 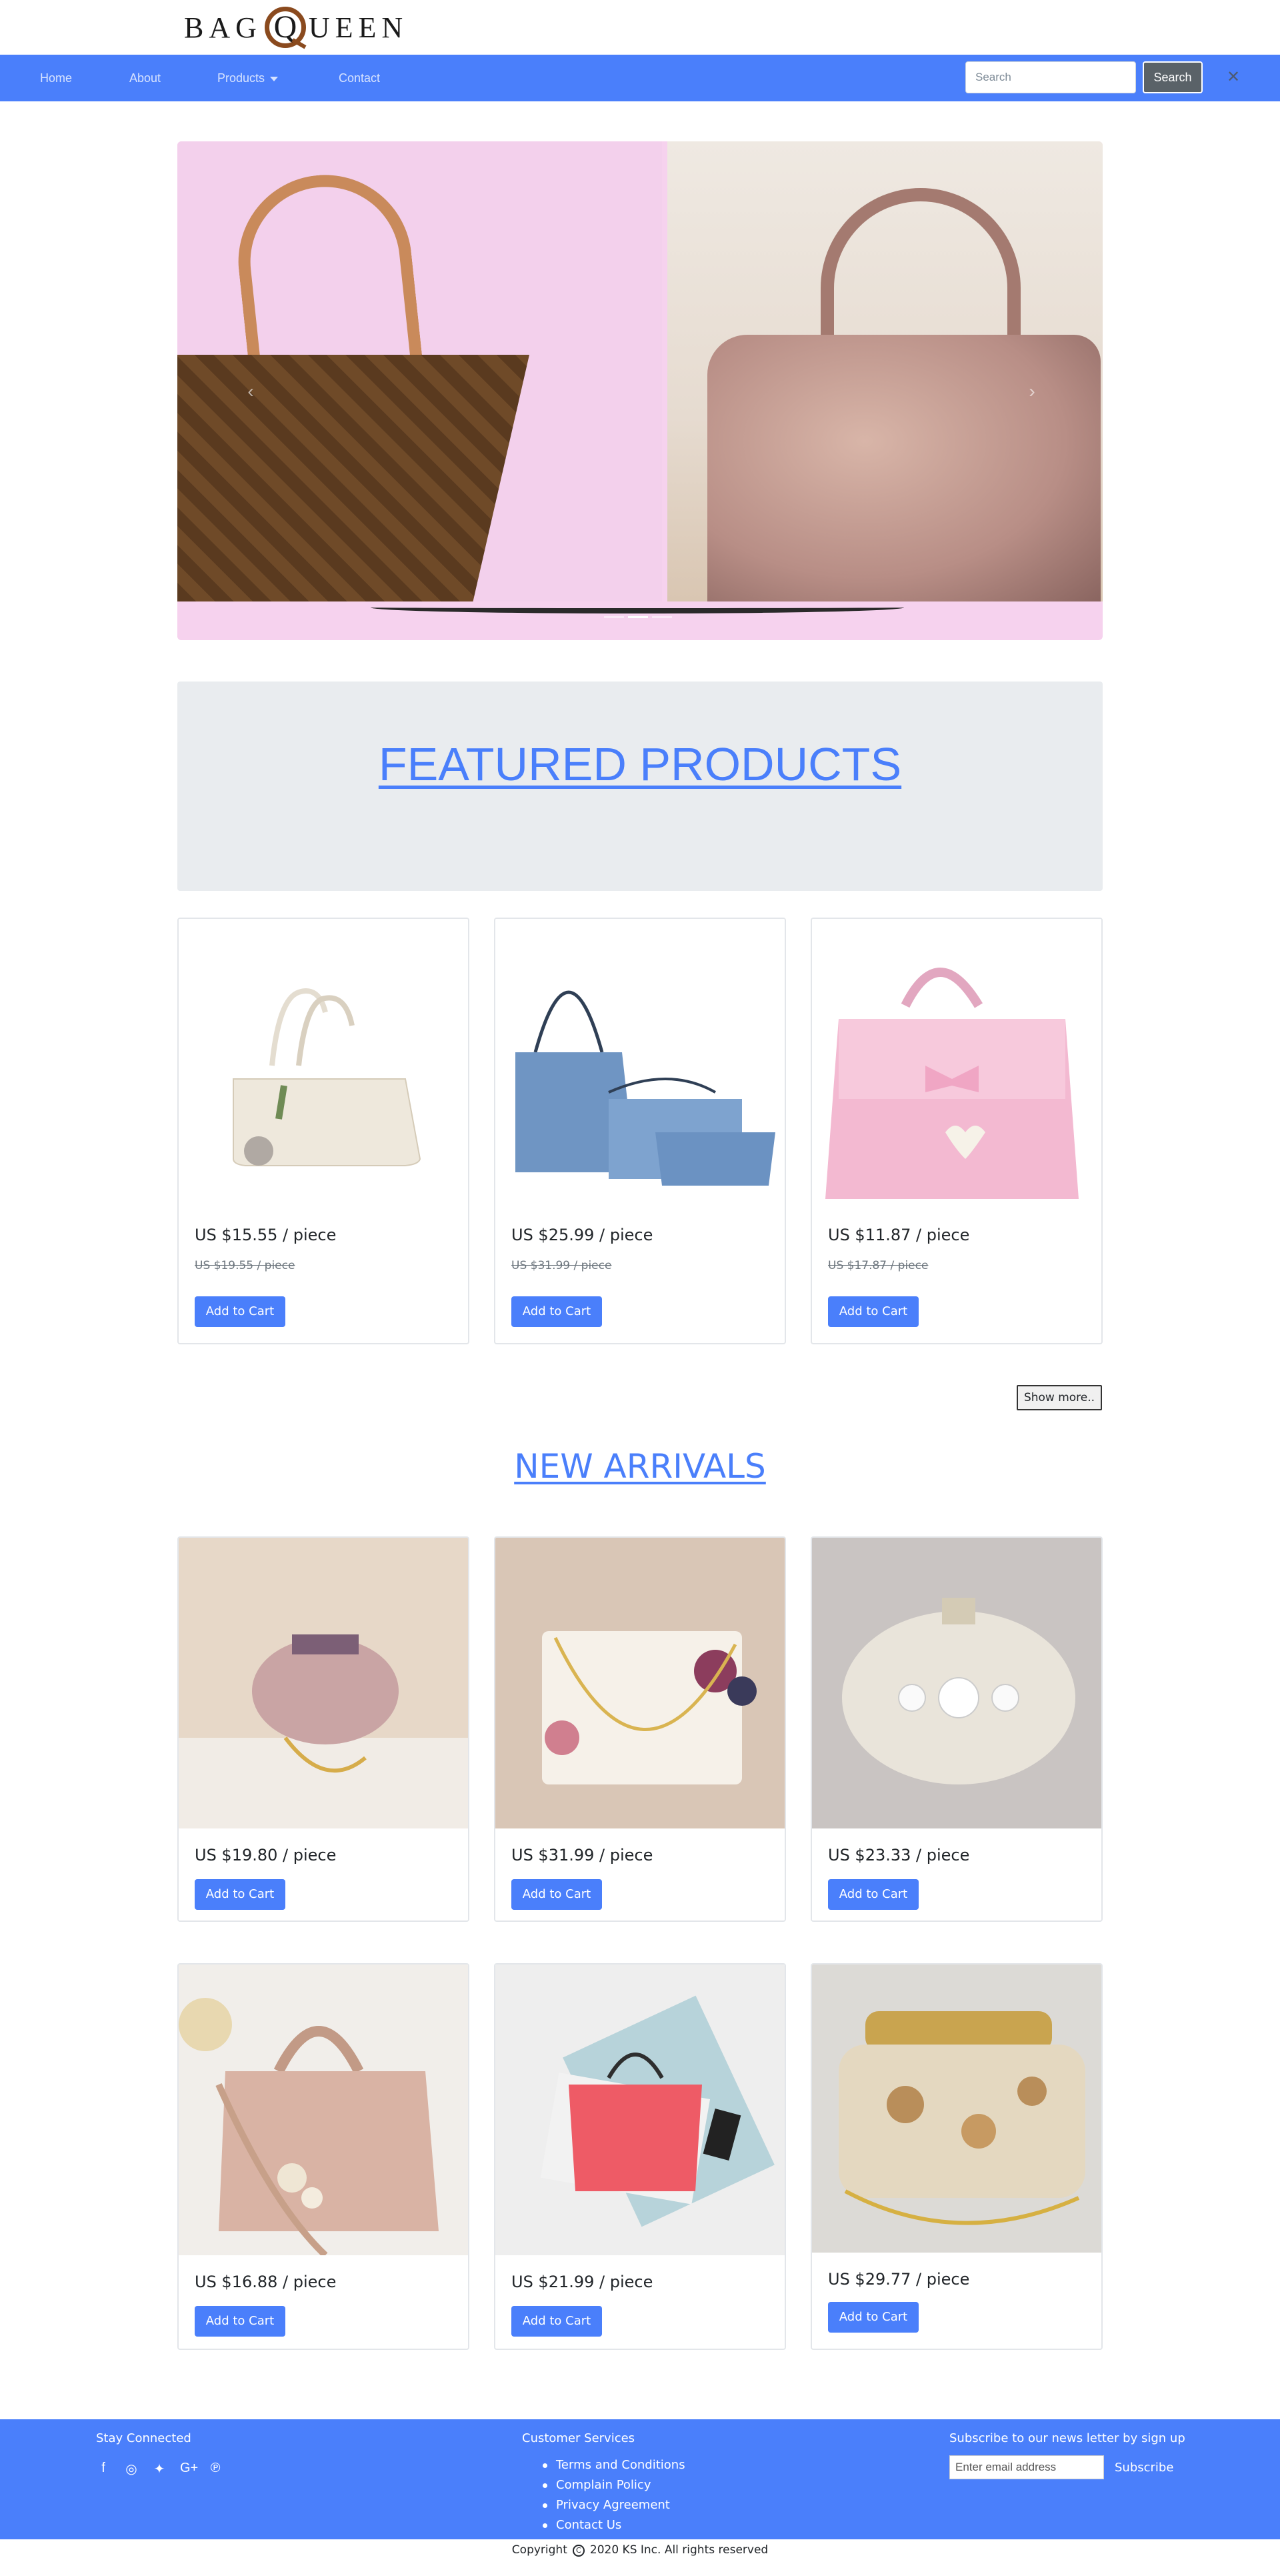 I want to click on footer-link-privacy: Privacy Agreement, so click(x=612, y=2505).